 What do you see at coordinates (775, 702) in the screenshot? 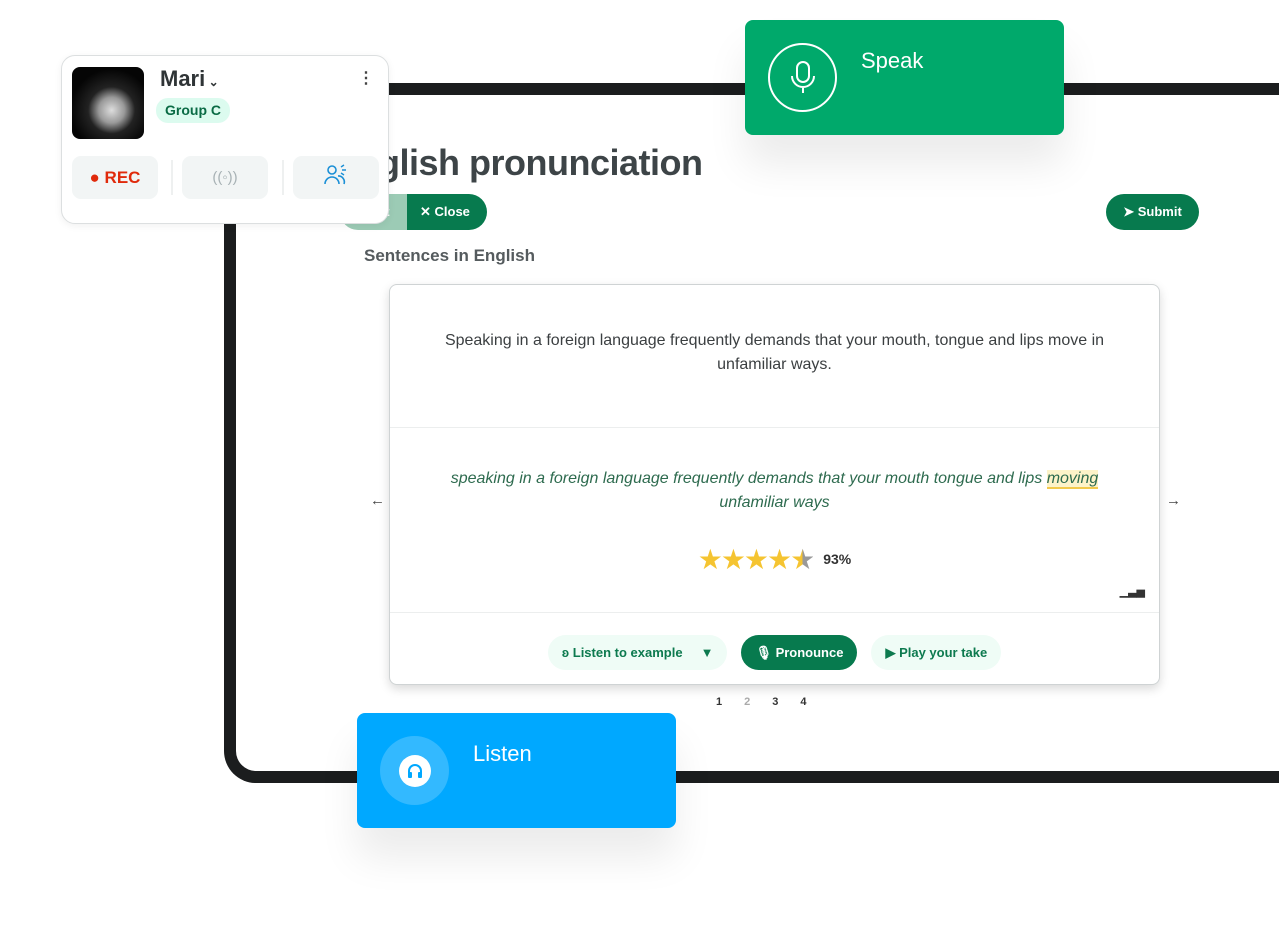
I see `page-3: 3` at bounding box center [775, 702].